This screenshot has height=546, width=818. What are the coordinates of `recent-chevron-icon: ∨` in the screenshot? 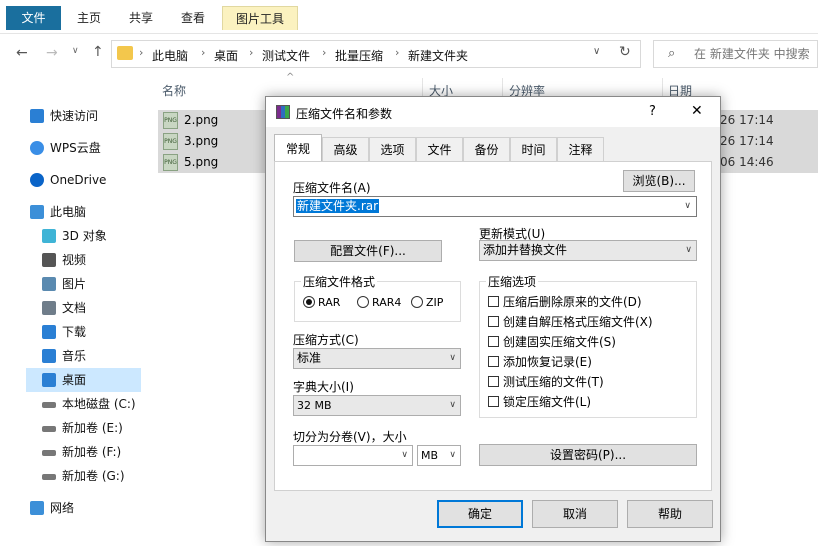 It's located at (75, 51).